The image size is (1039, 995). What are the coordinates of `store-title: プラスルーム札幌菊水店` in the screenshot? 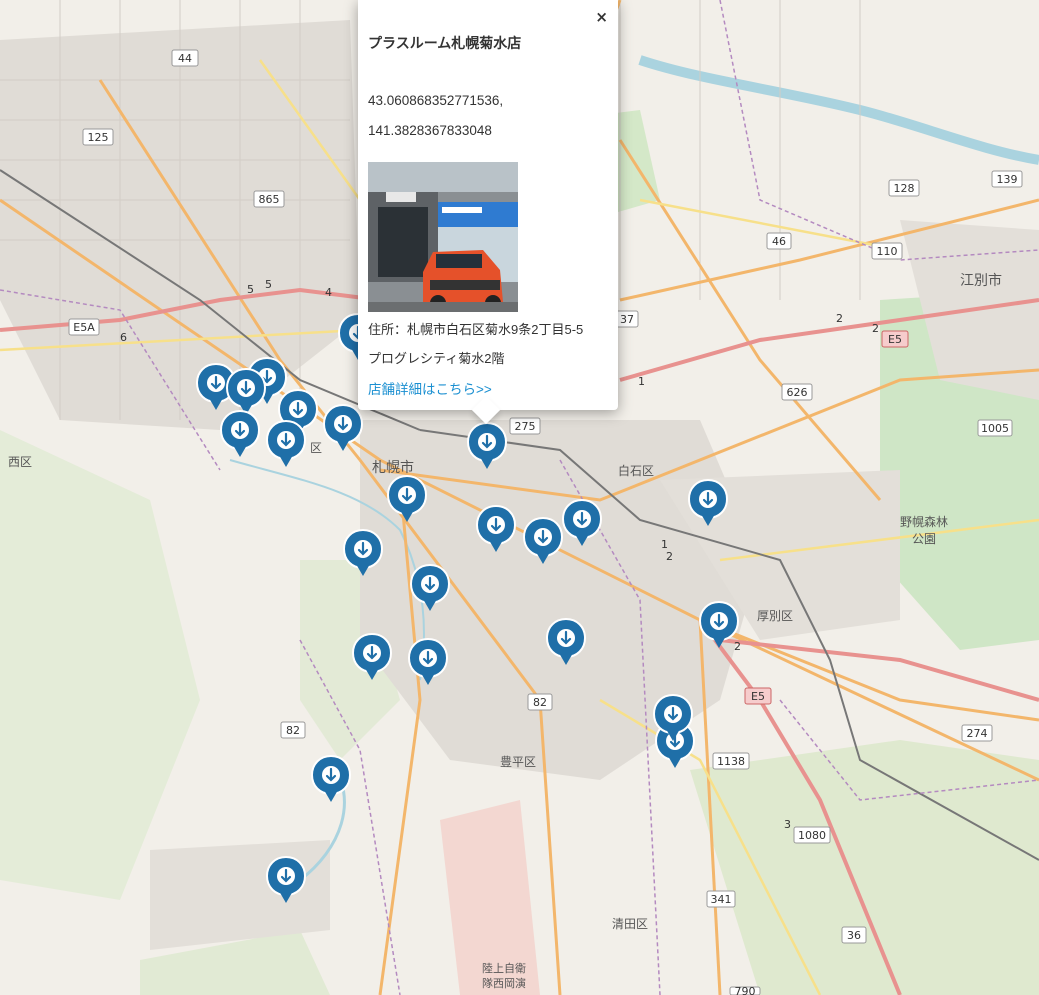 It's located at (445, 43).